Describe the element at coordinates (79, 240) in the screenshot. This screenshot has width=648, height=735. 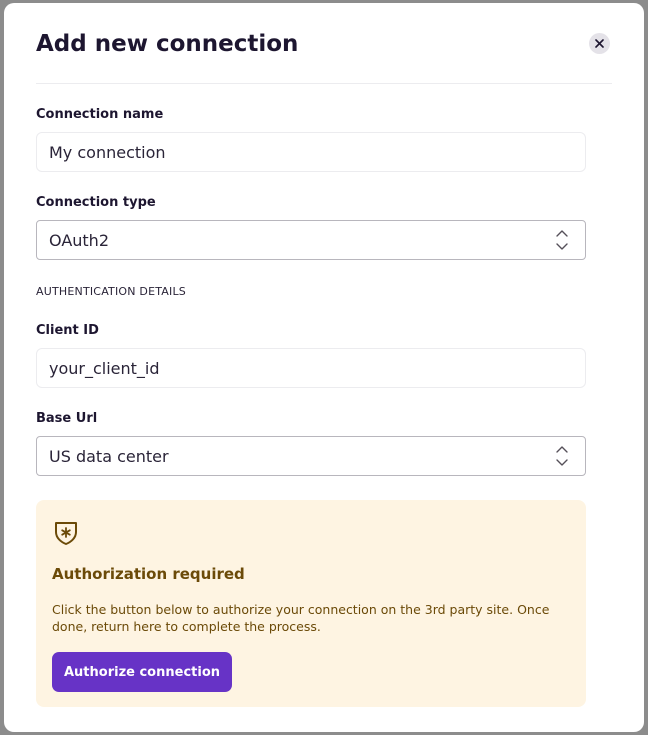
I see `connection-type-value: OAuth2` at that location.